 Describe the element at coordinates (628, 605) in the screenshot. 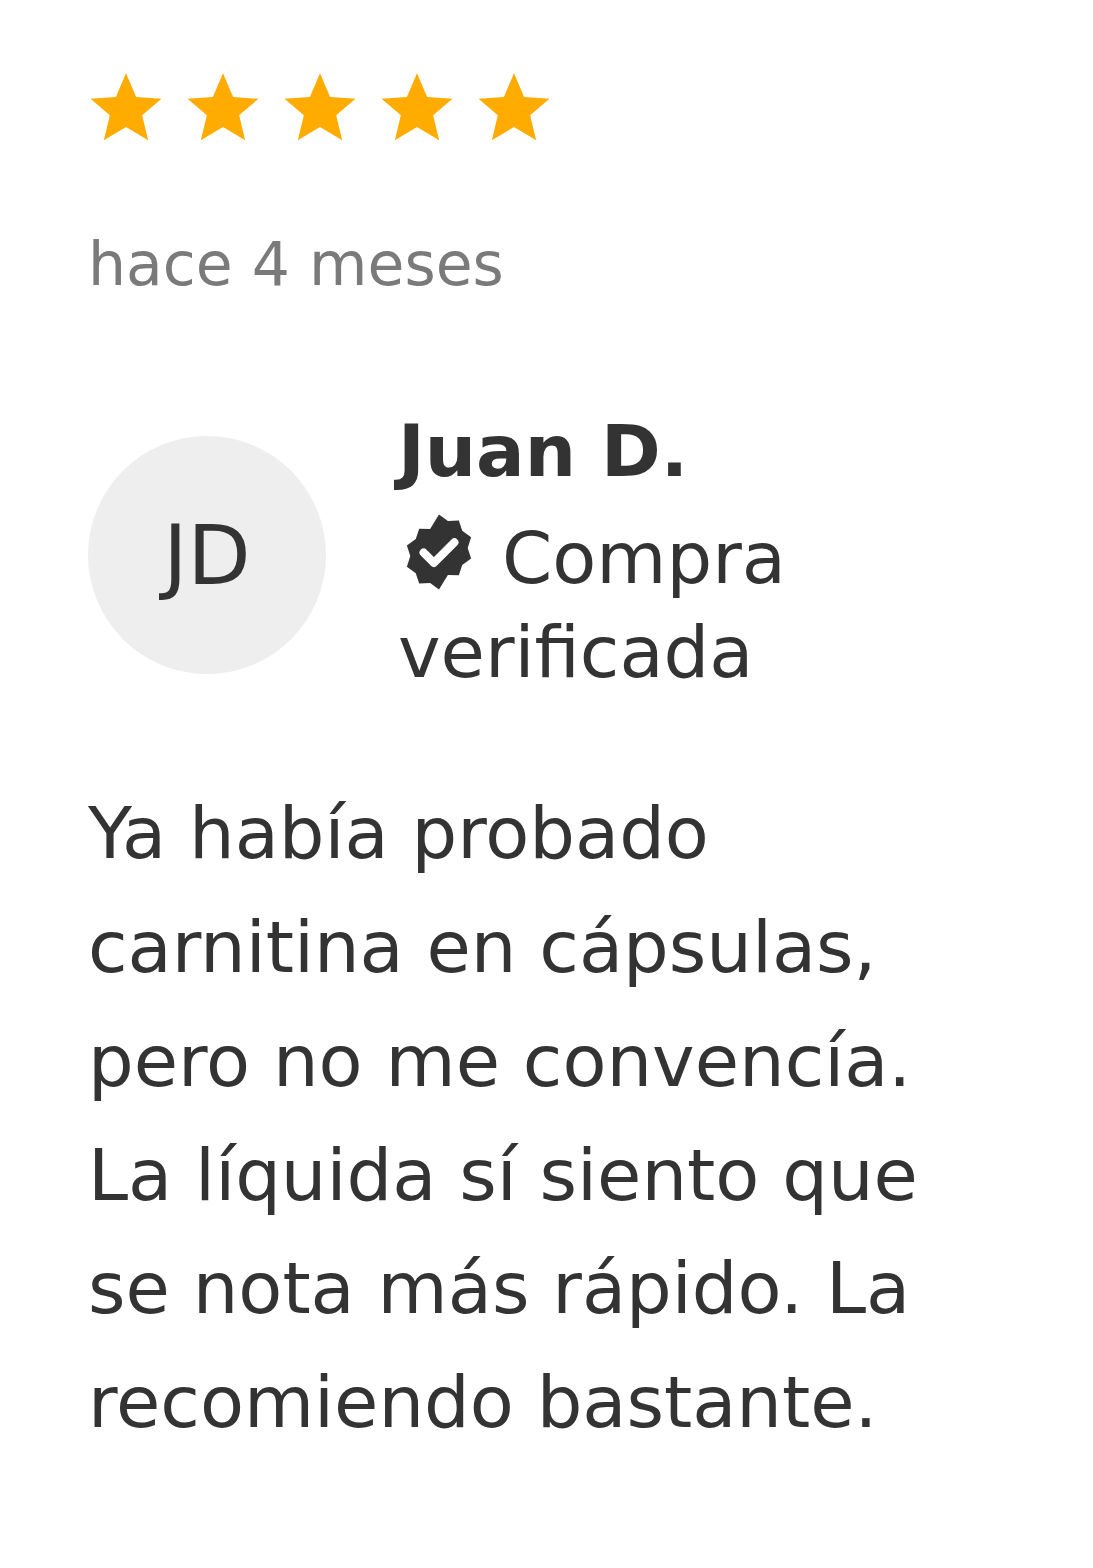

I see `verified-label: Compra verificada` at that location.